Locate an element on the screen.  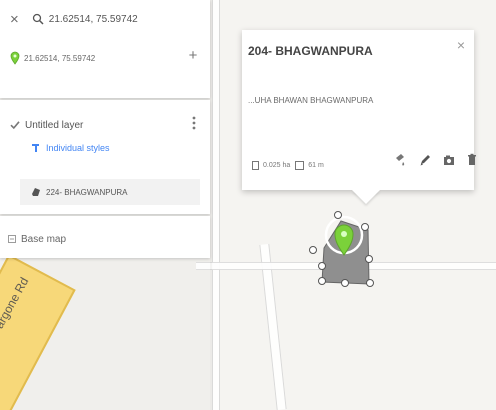
style-icon is located at coordinates (400, 160).